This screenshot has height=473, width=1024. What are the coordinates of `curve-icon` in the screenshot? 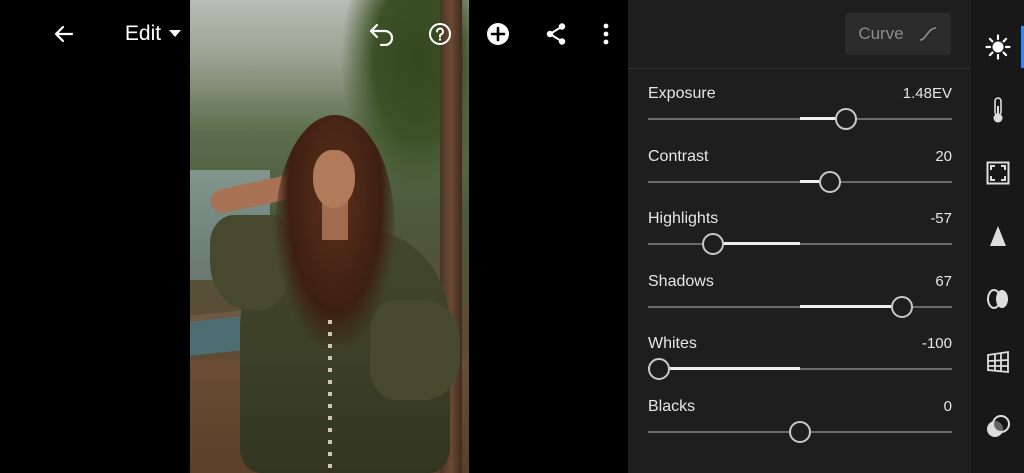 It's located at (927, 34).